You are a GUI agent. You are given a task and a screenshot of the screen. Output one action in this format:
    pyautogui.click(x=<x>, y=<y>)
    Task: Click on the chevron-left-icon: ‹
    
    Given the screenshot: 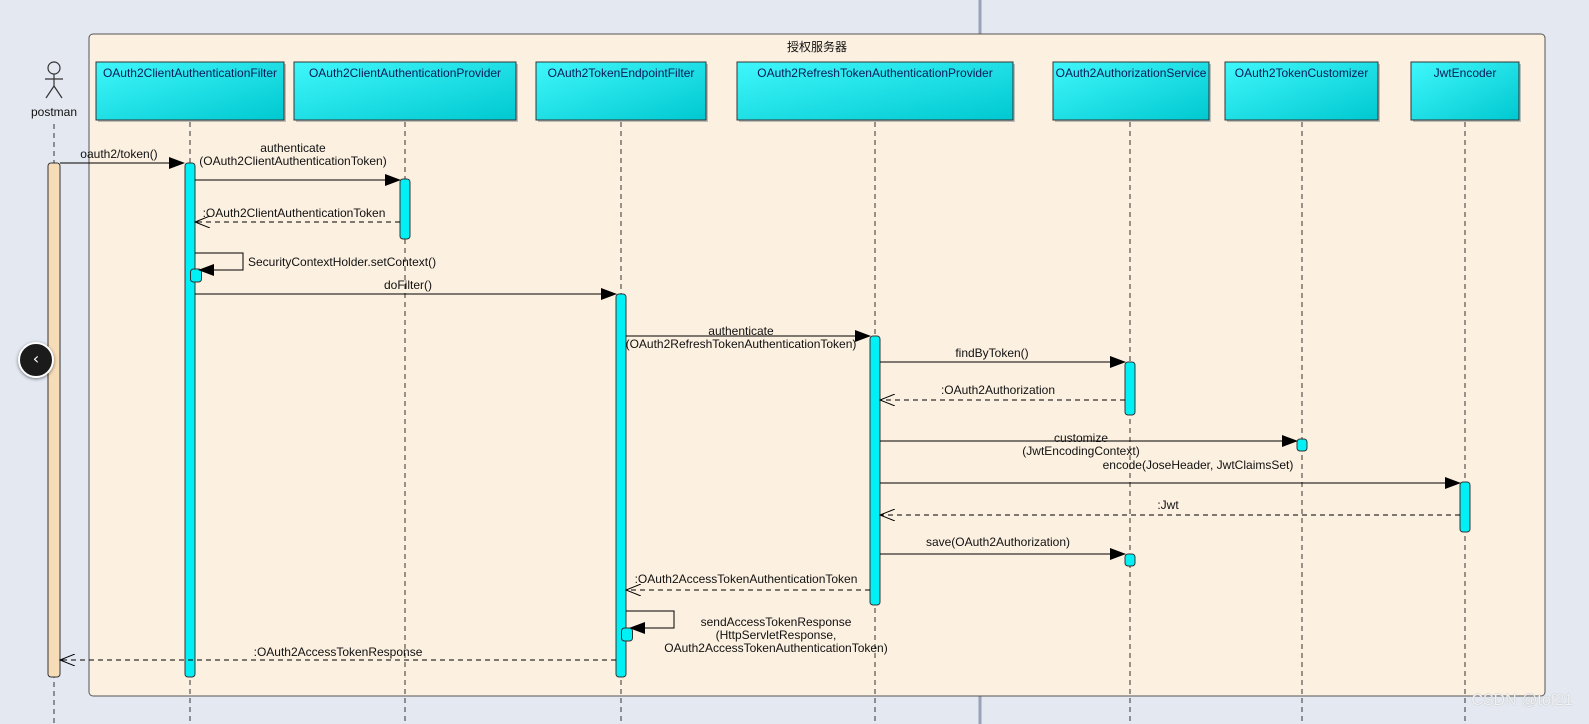 What is the action you would take?
    pyautogui.click(x=36, y=358)
    